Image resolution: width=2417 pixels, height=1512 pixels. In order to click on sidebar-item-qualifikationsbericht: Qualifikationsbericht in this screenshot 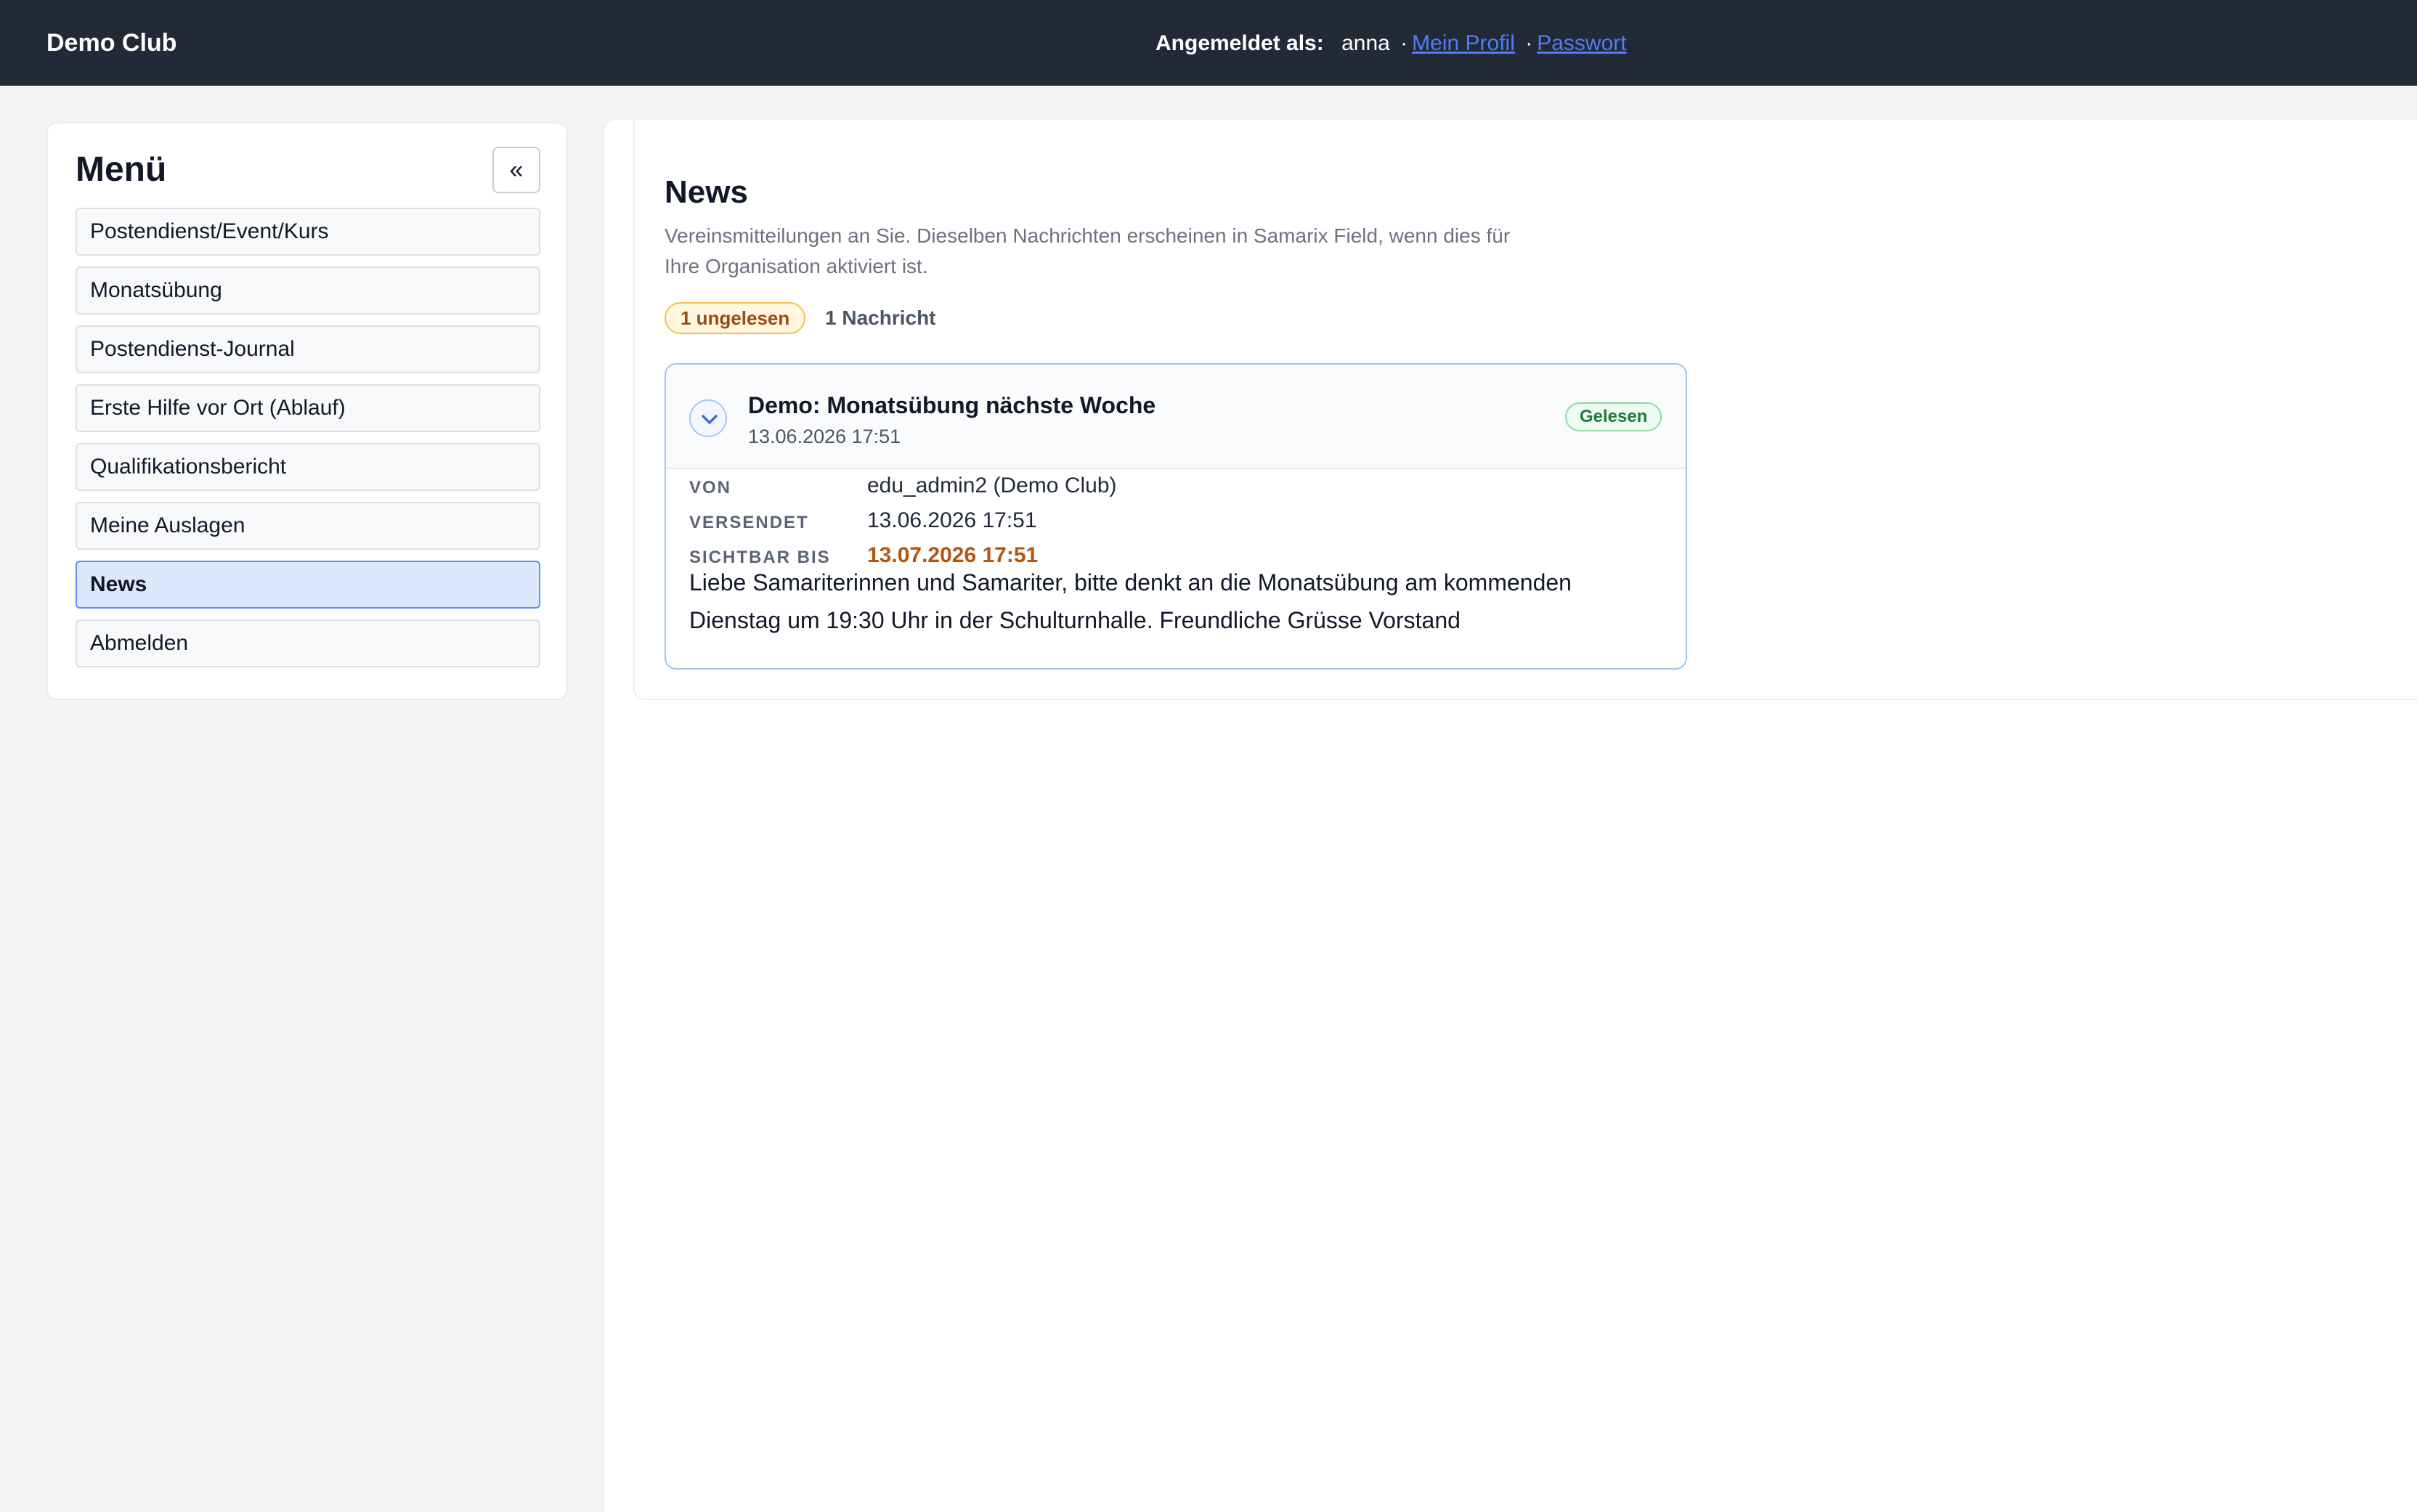, I will do `click(308, 467)`.